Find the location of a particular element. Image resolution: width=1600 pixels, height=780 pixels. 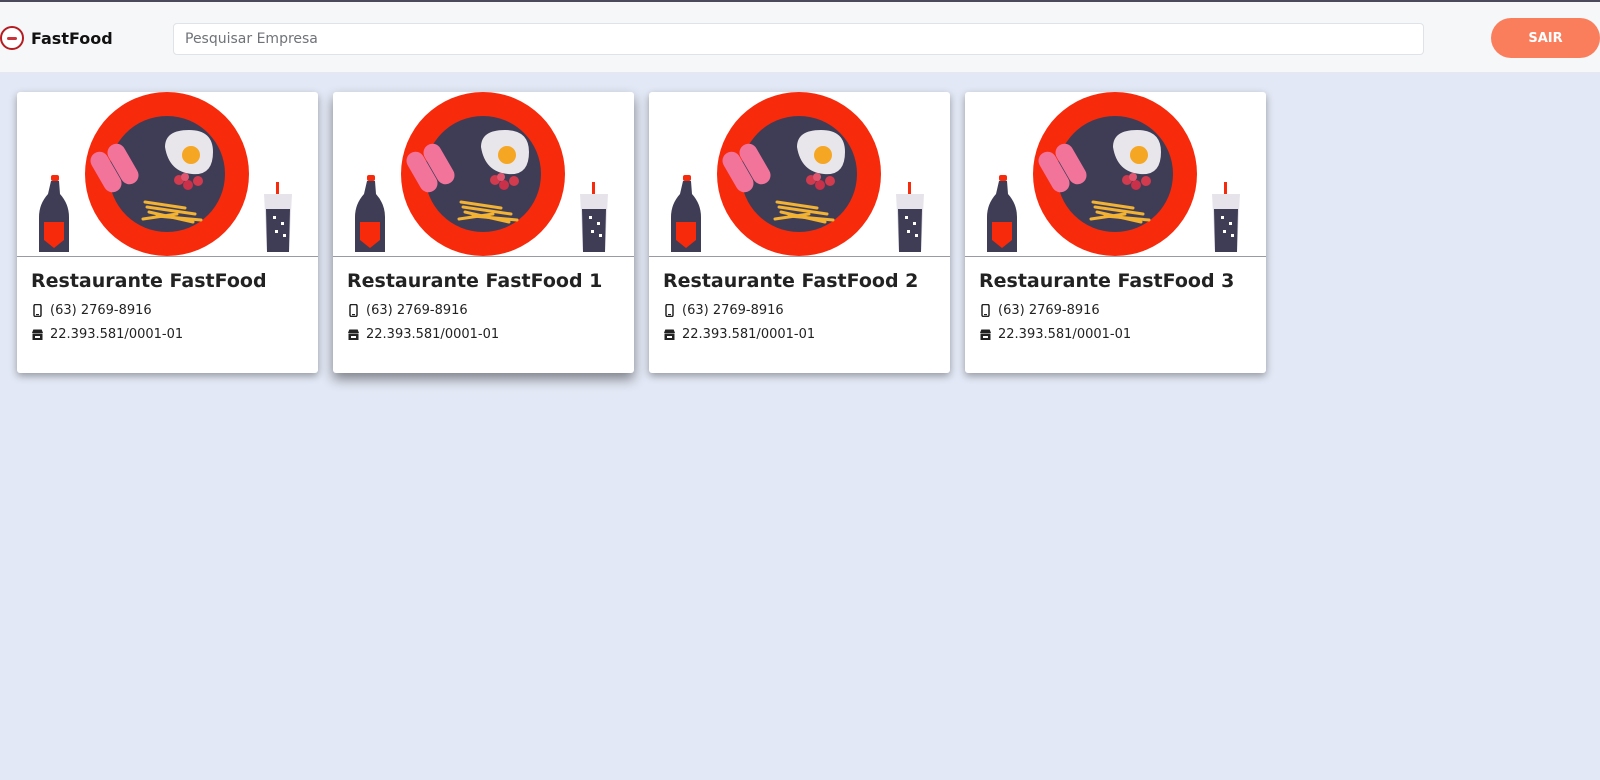

fastfood-logo-icon is located at coordinates (12, 38).